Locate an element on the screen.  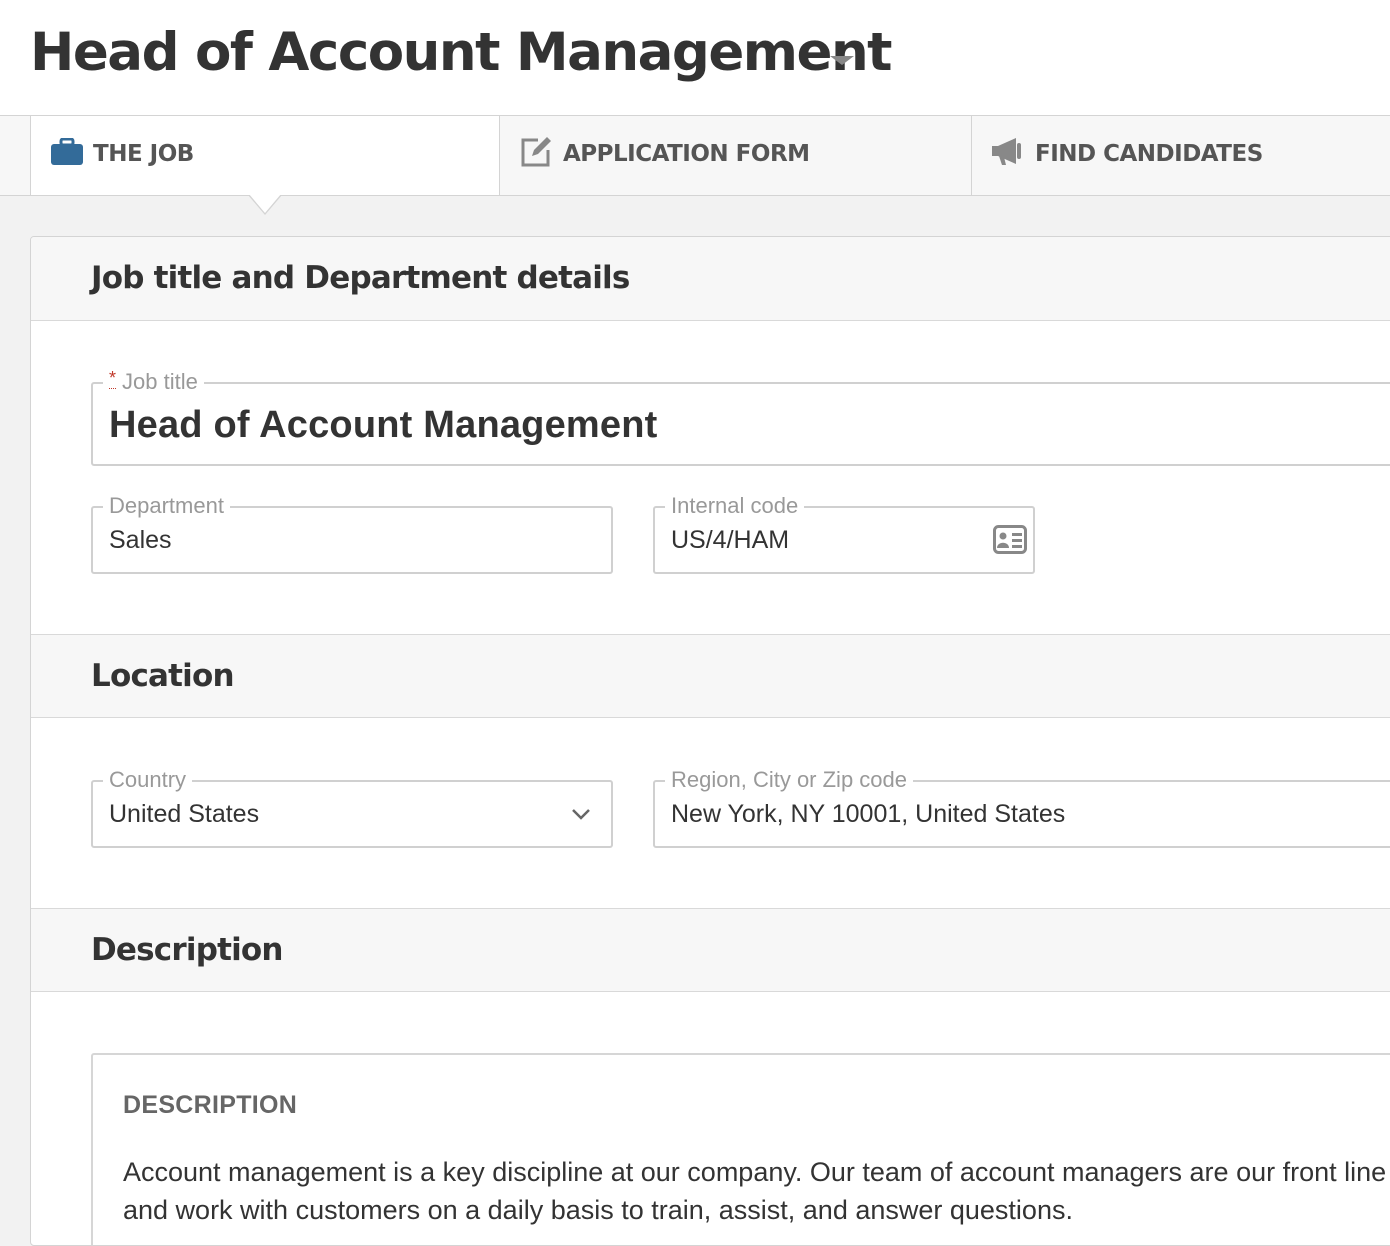
chevron-down-icon is located at coordinates (581, 814).